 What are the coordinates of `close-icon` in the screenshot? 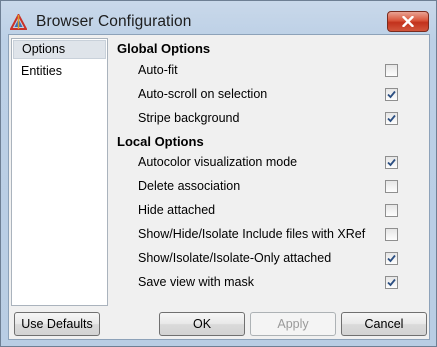 It's located at (408, 21).